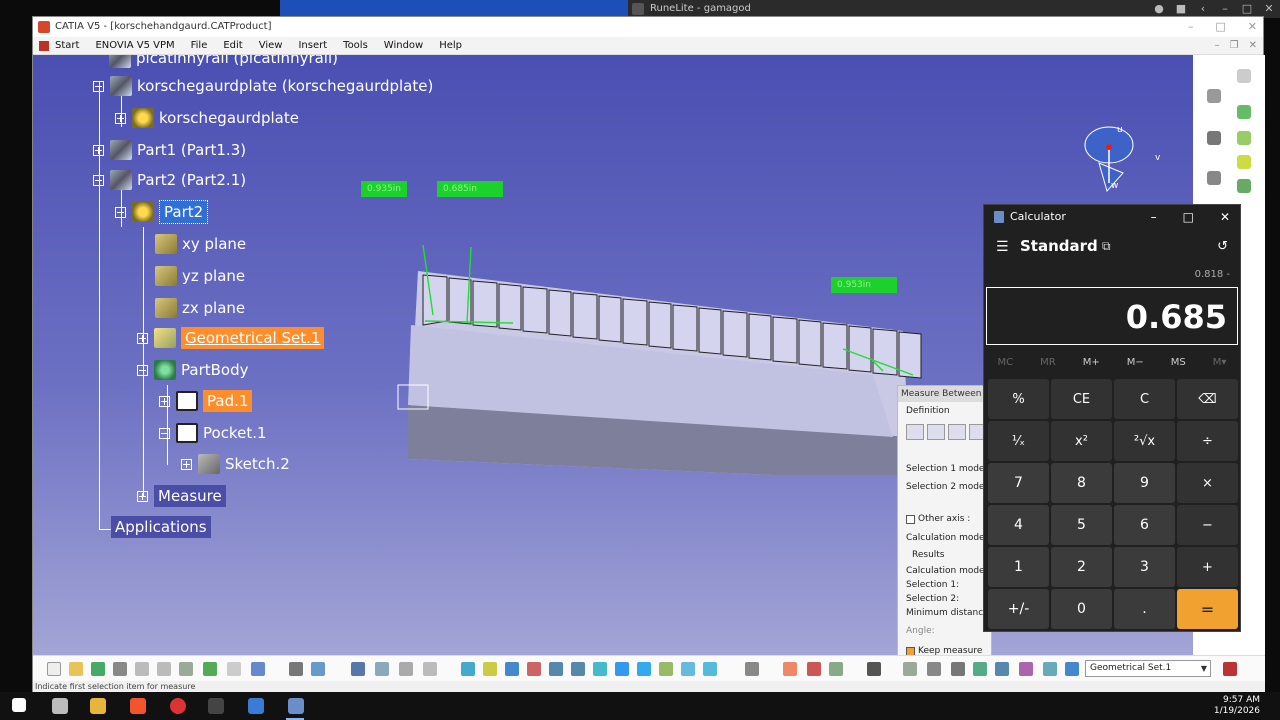 This screenshot has height=720, width=1280. I want to click on open-icon, so click(76, 669).